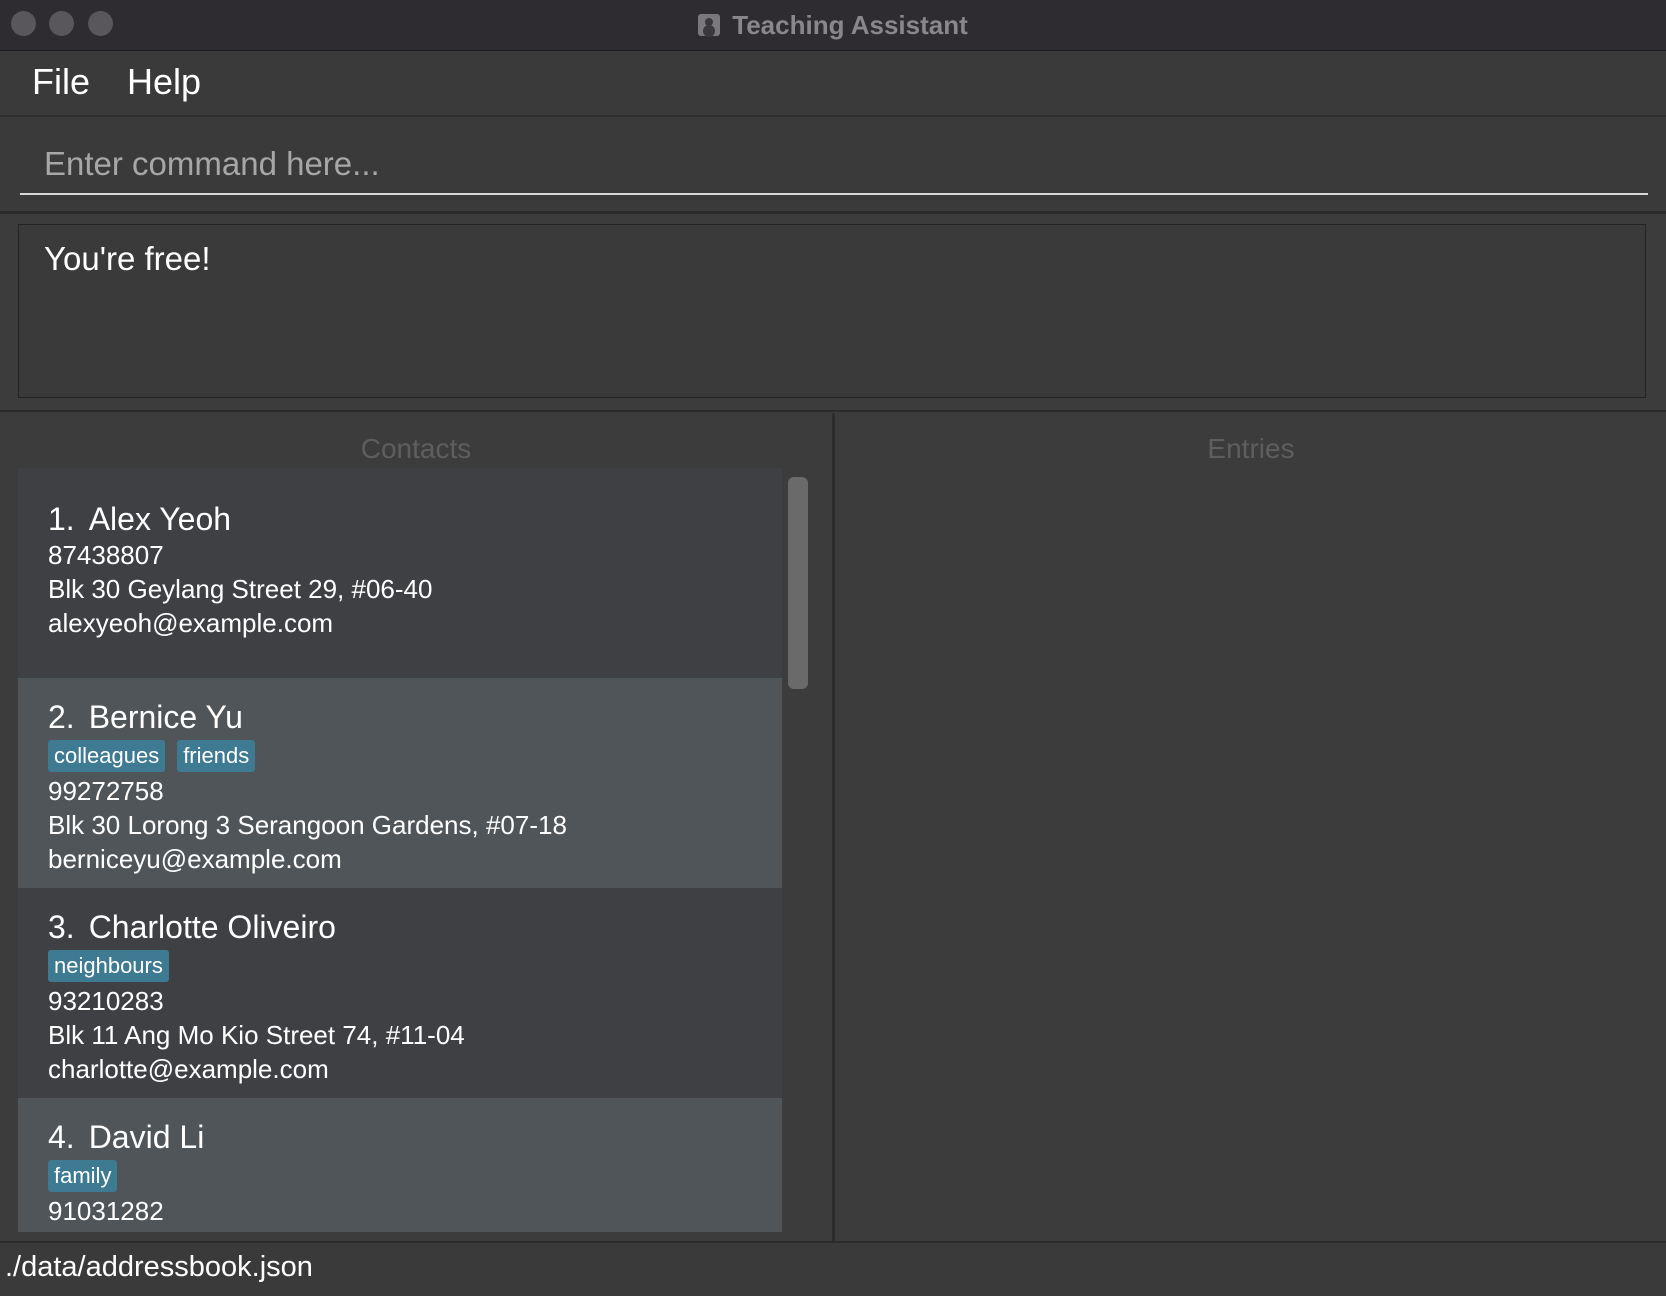 This screenshot has width=1666, height=1296. I want to click on section-divider, so click(833, 411).